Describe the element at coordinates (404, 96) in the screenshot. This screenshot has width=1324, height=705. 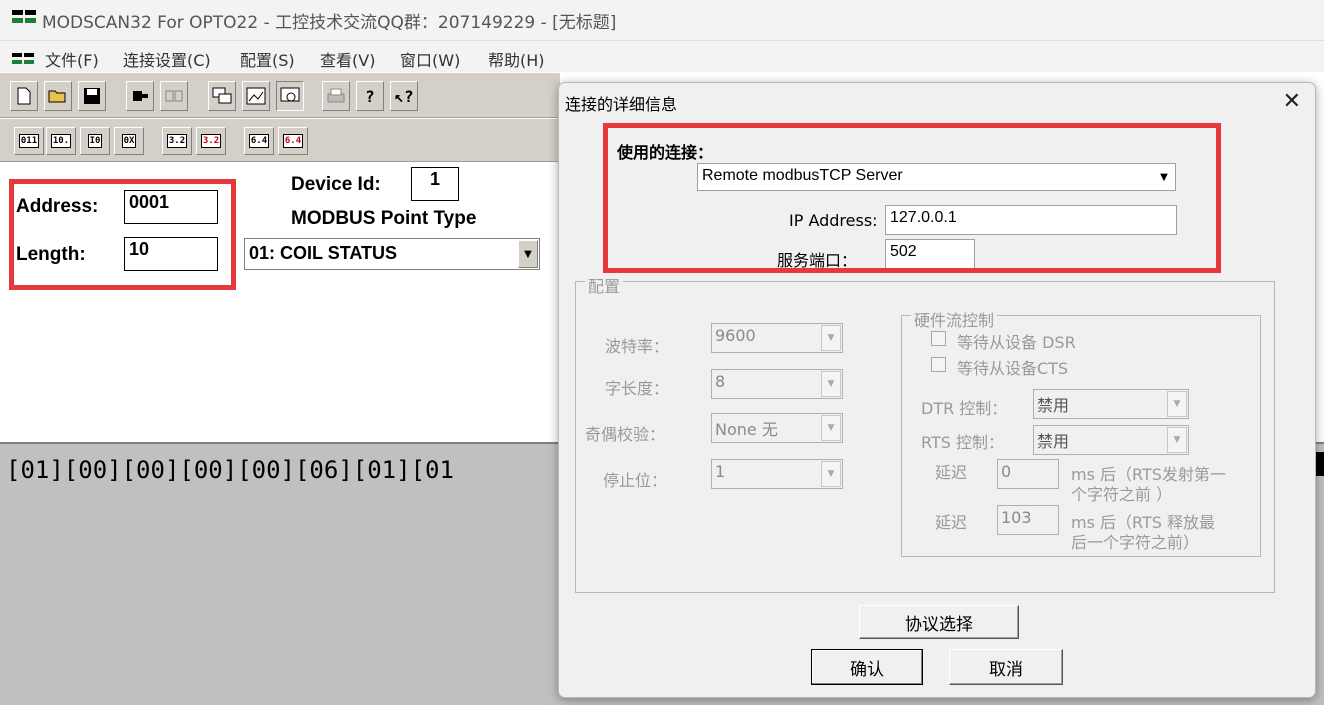
I see `context-help-icon: ↖?` at that location.